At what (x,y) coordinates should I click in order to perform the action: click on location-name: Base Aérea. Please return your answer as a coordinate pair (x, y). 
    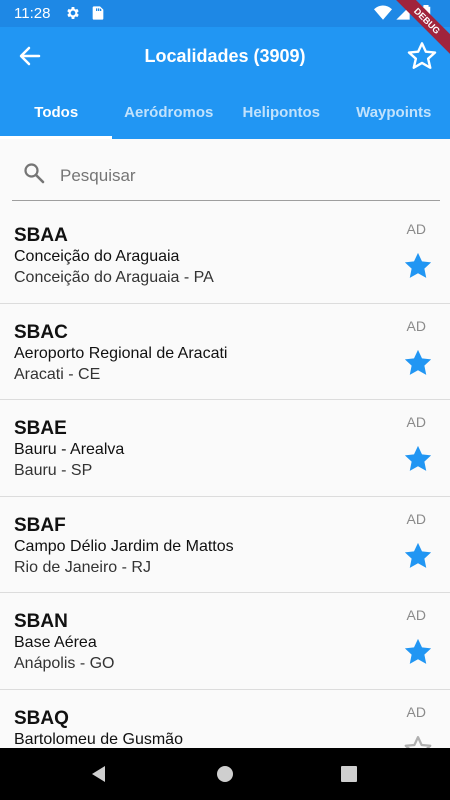
    Looking at the image, I should click on (55, 642).